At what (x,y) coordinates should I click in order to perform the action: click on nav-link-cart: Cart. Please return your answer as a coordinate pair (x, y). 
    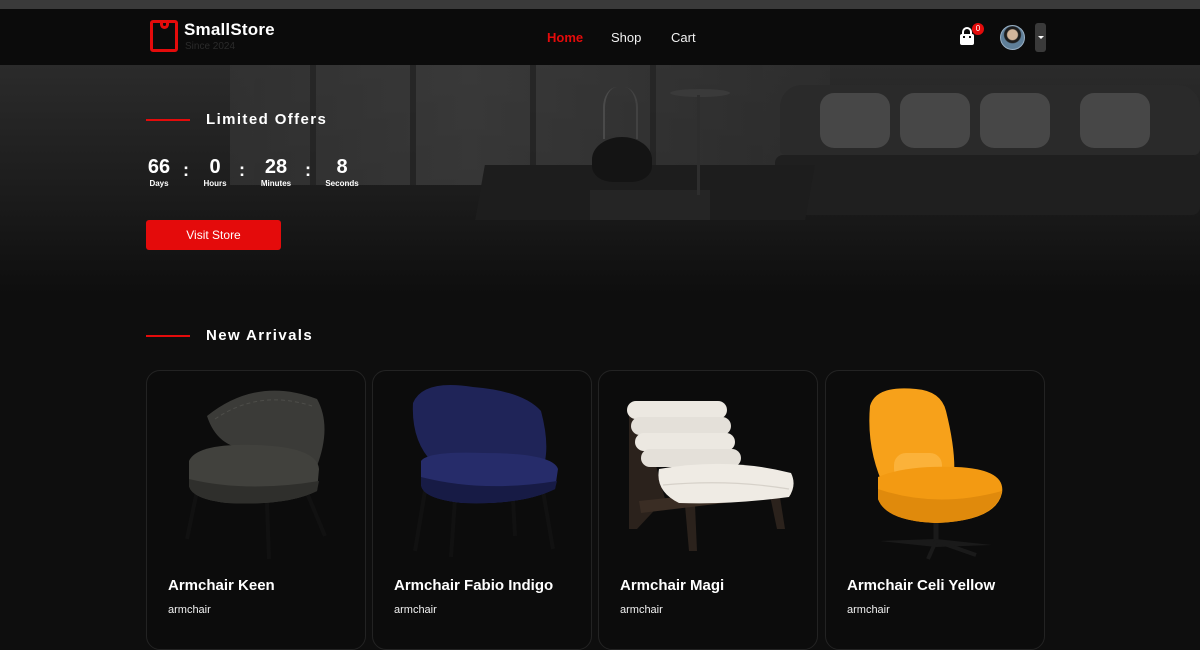
    Looking at the image, I should click on (683, 37).